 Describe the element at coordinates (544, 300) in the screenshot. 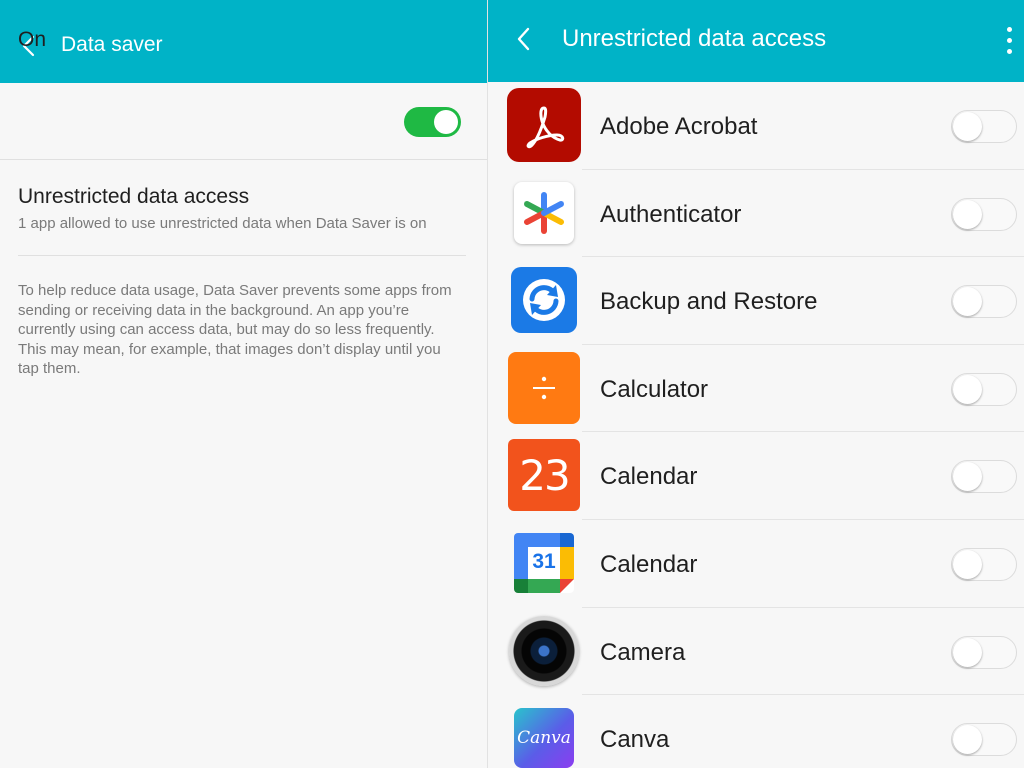

I see `backup-restore-icon` at that location.